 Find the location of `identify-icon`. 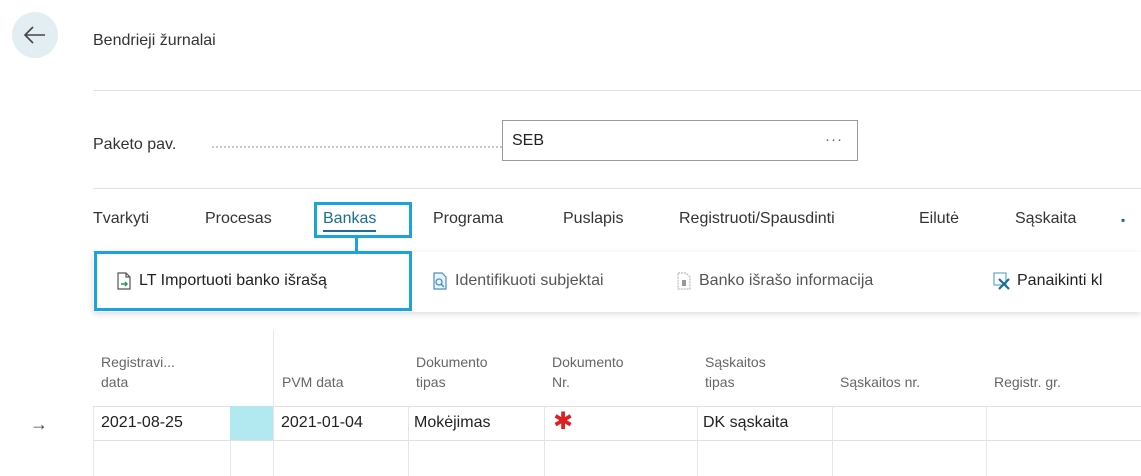

identify-icon is located at coordinates (440, 281).